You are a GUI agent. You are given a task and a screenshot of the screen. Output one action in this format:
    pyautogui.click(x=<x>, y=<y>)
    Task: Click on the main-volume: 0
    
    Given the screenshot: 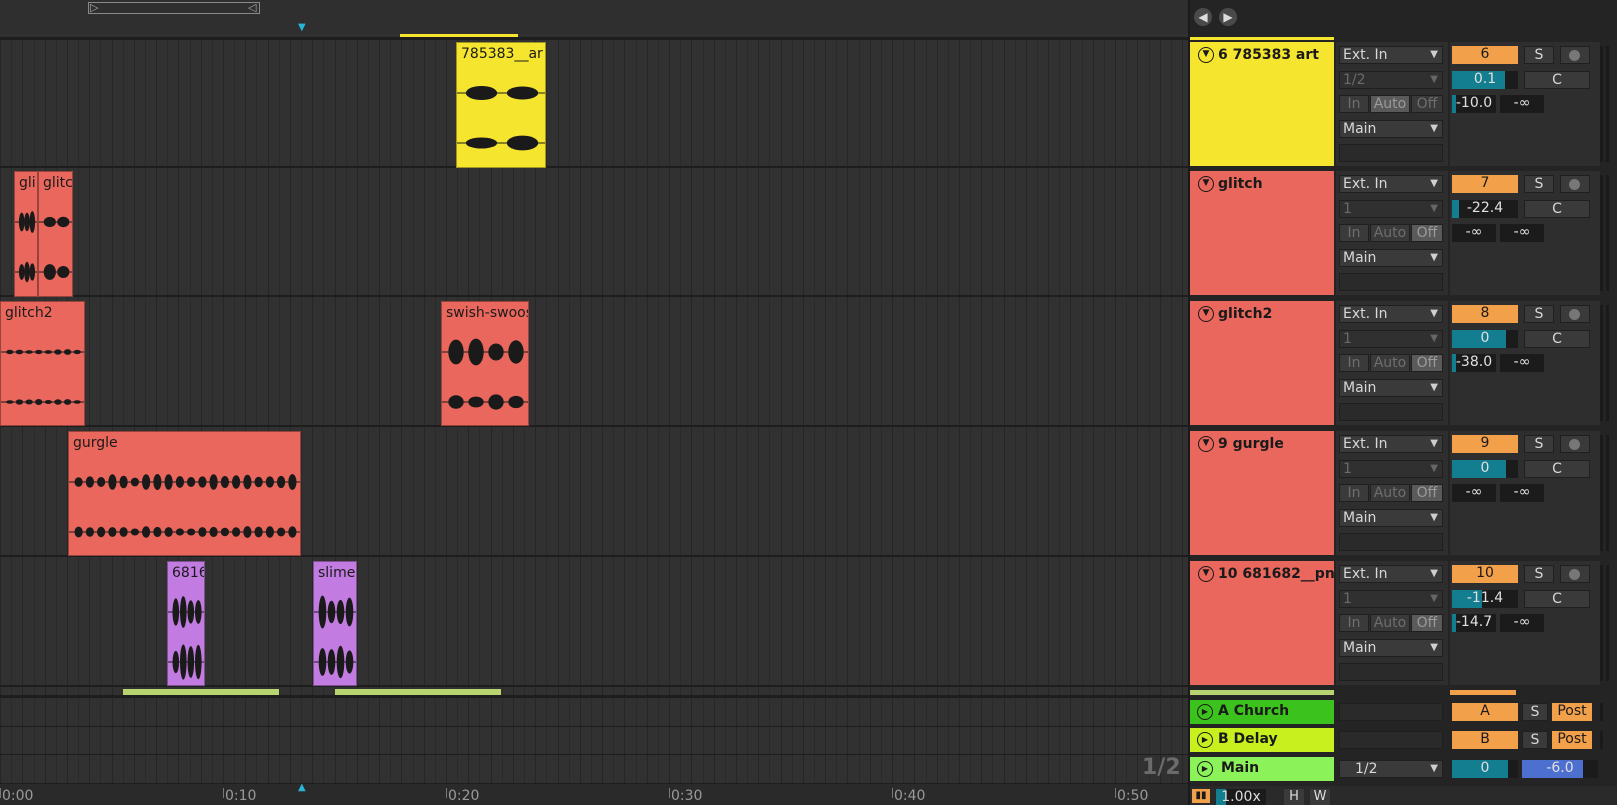 What is the action you would take?
    pyautogui.click(x=1485, y=769)
    